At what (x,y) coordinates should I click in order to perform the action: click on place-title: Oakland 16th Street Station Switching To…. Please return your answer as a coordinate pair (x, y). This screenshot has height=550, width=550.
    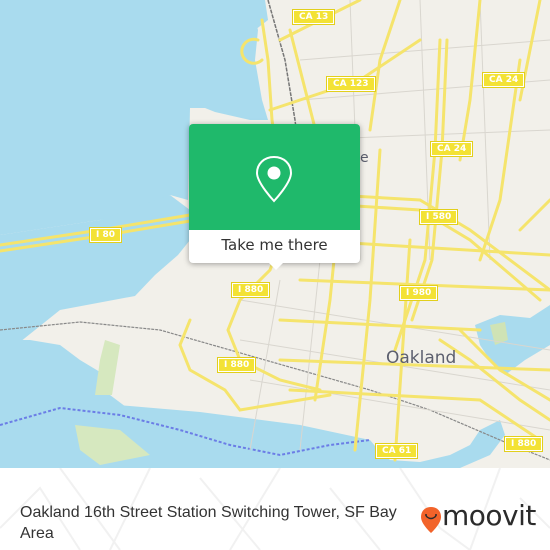
    Looking at the image, I should click on (208, 523).